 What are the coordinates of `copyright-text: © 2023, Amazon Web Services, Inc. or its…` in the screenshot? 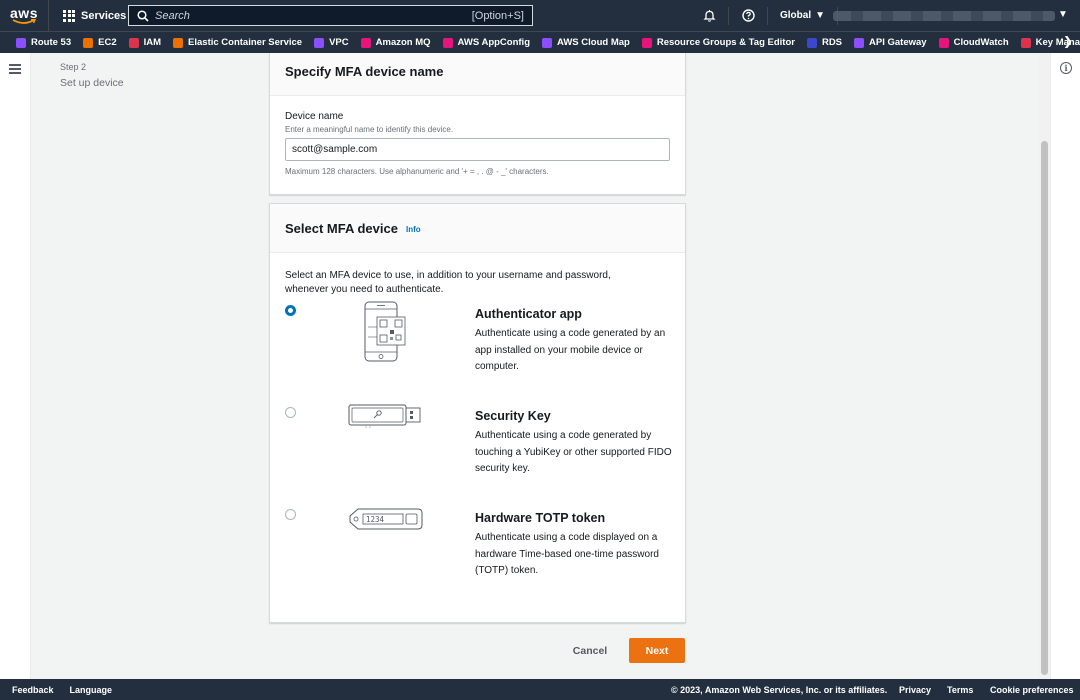 It's located at (779, 689).